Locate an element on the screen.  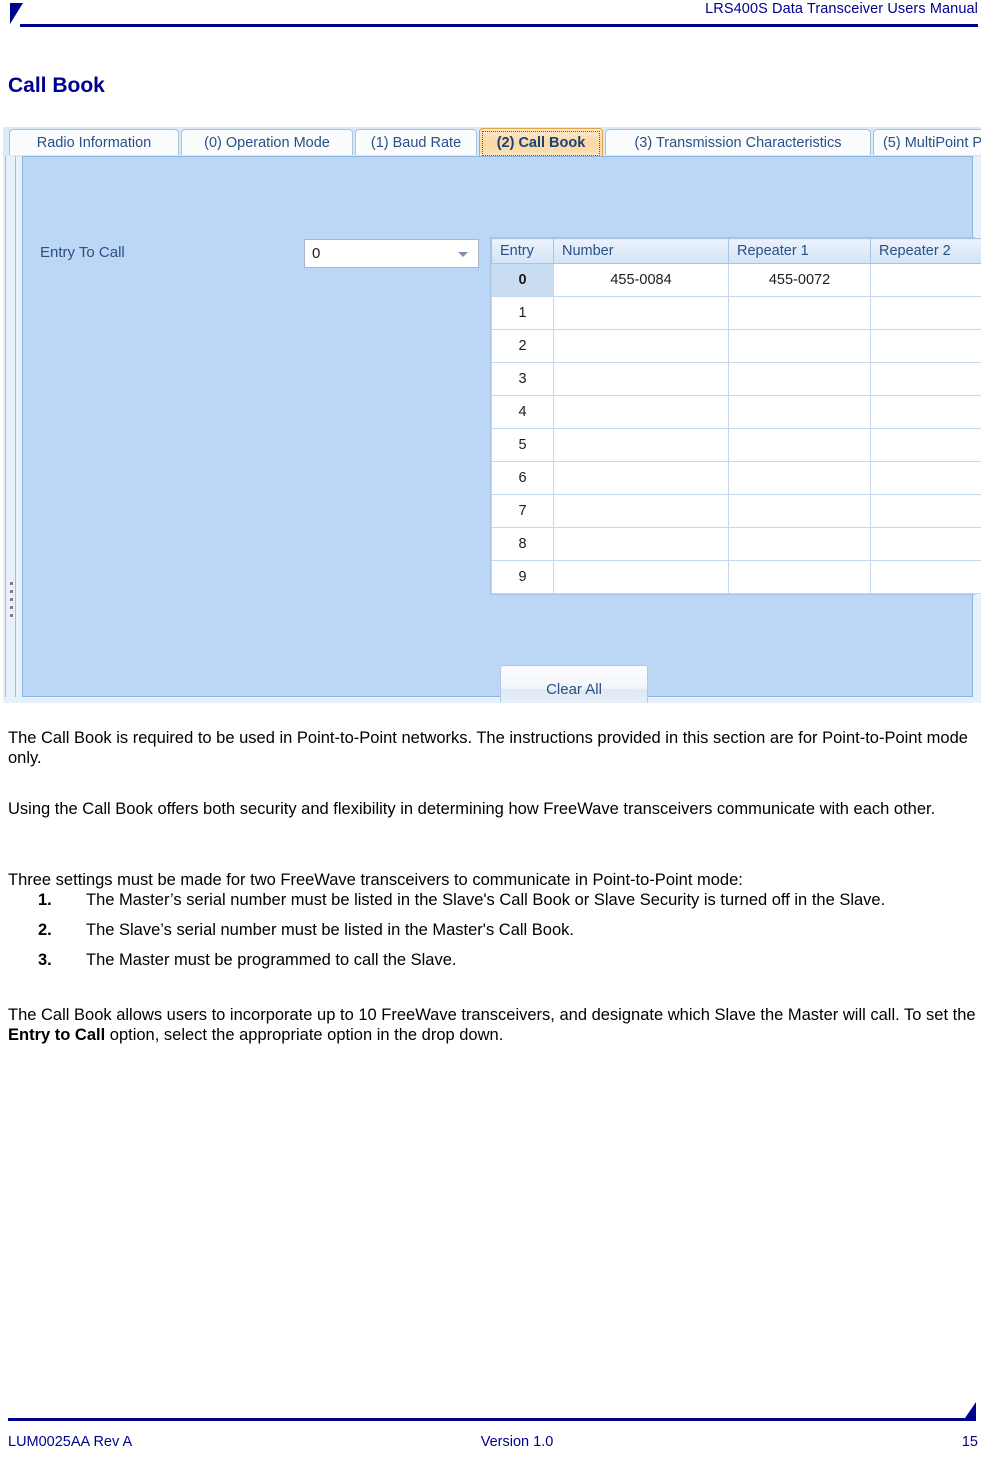
tab-2-call-book: (2) Call Book is located at coordinates (541, 142).